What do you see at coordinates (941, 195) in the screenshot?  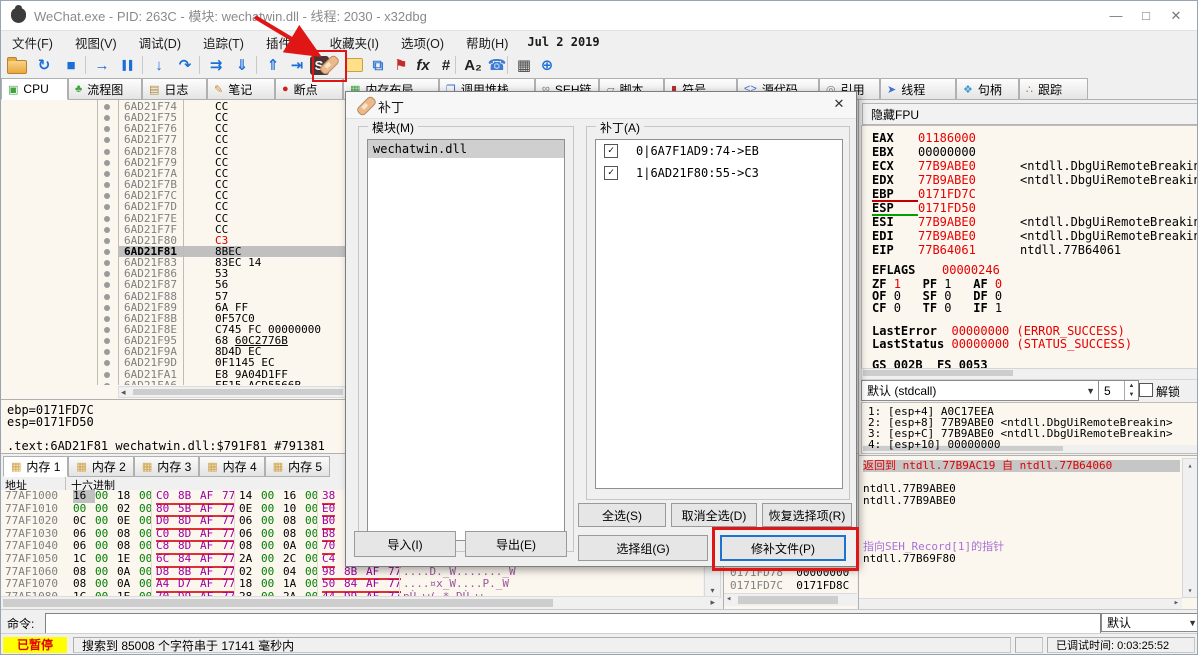 I see `register-row-ebp: EBP 0171FD7C` at bounding box center [941, 195].